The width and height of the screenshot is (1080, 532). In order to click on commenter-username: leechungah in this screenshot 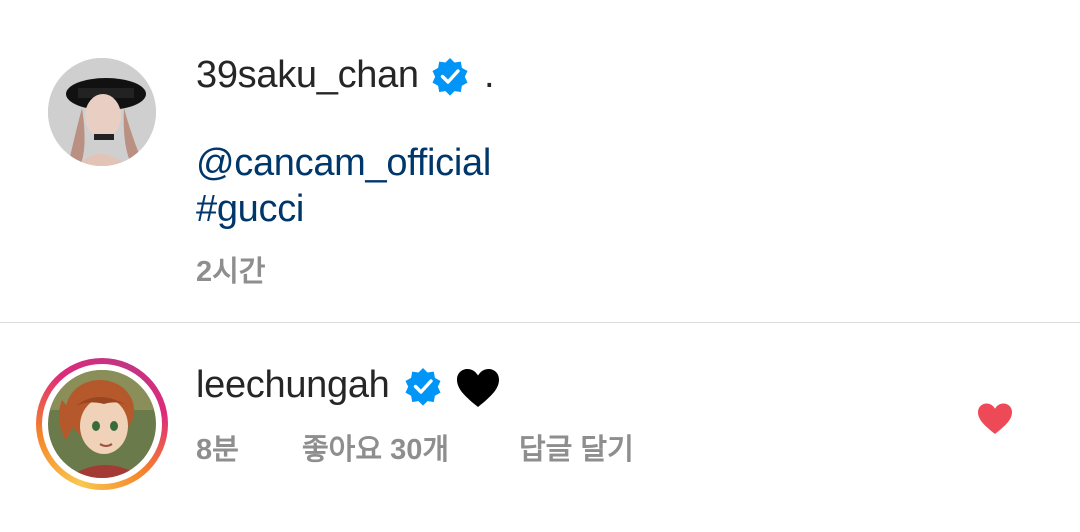, I will do `click(293, 385)`.